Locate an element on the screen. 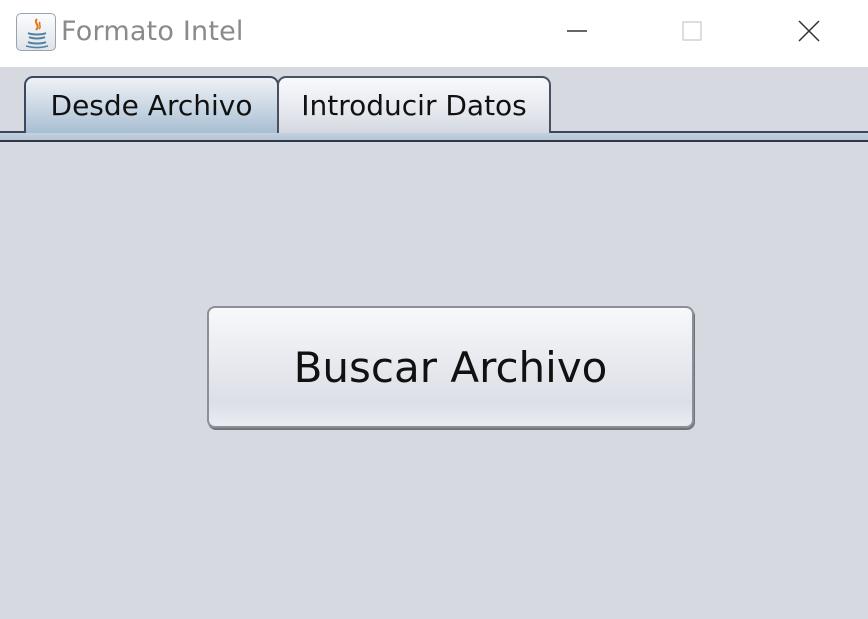  tab-band is located at coordinates (434, 136).